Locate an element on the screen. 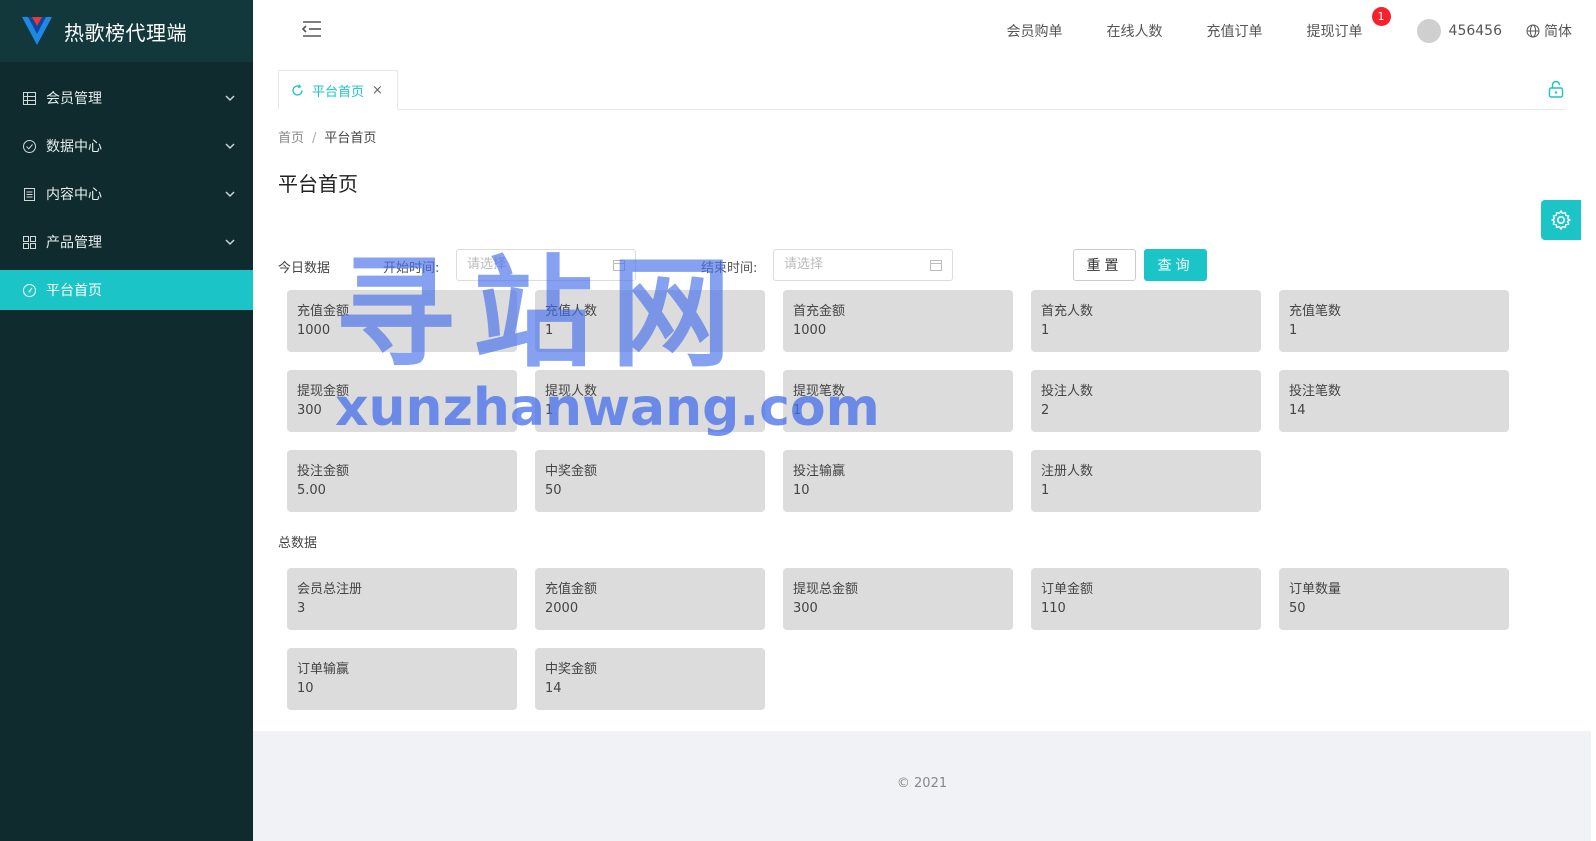 The image size is (1596, 841). avatar is located at coordinates (1428, 31).